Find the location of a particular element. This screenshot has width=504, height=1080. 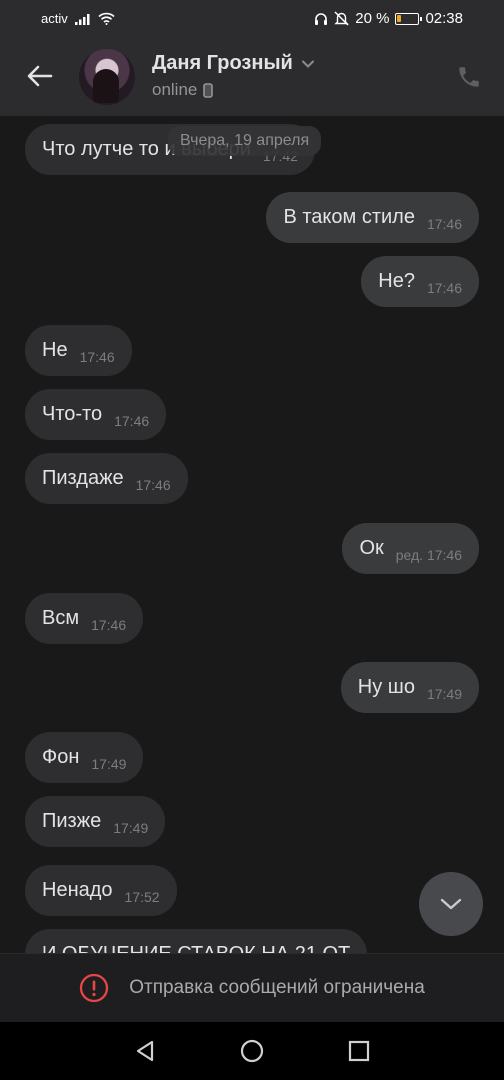

message-bubble: Ненадо 17:52 is located at coordinates (101, 890).